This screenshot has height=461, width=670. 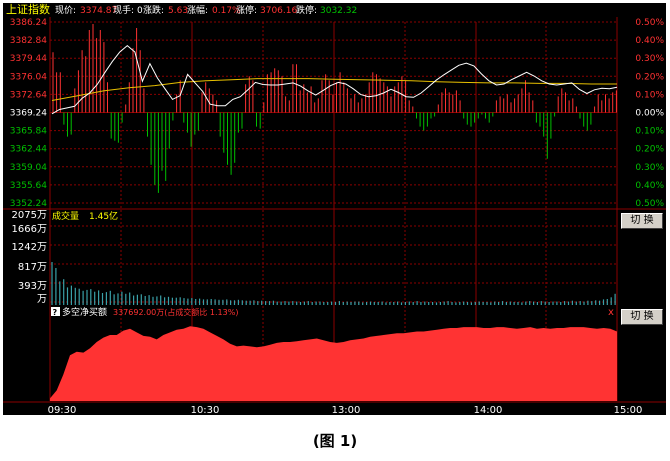 I want to click on limit-down-label: 跌停:, so click(x=306, y=10).